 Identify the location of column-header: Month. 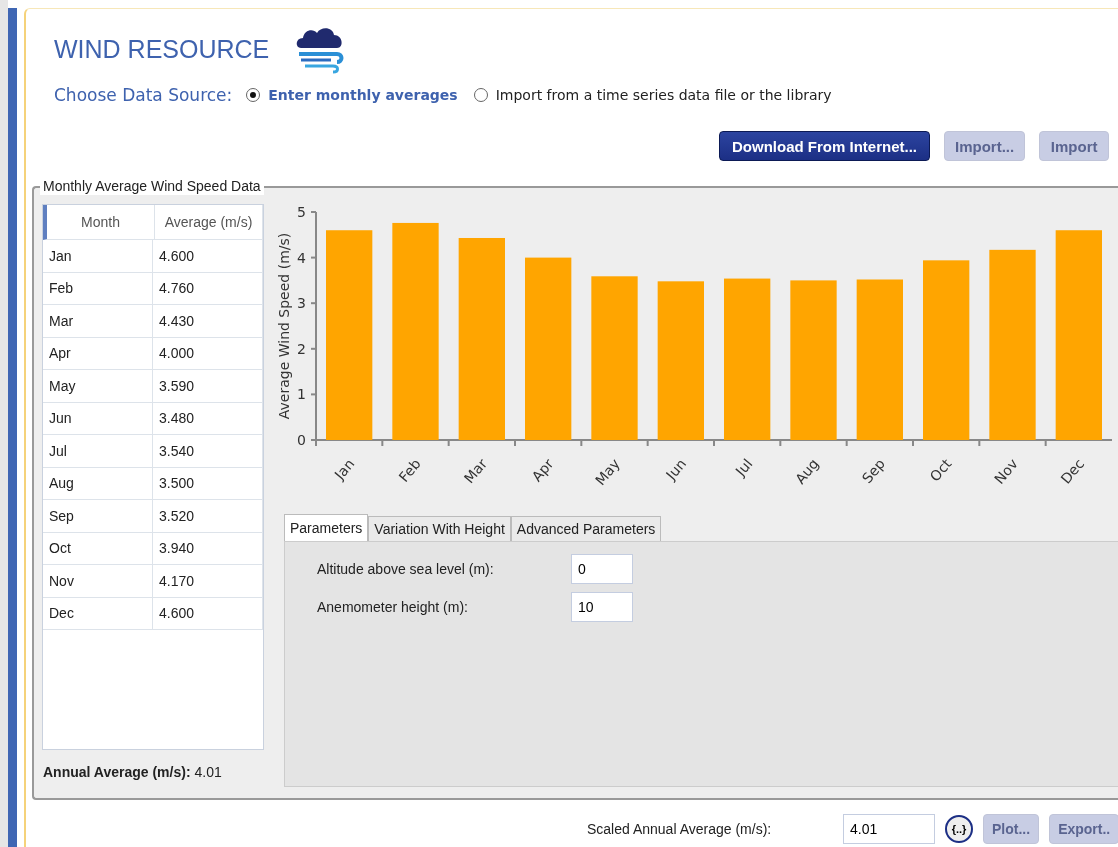
(101, 222).